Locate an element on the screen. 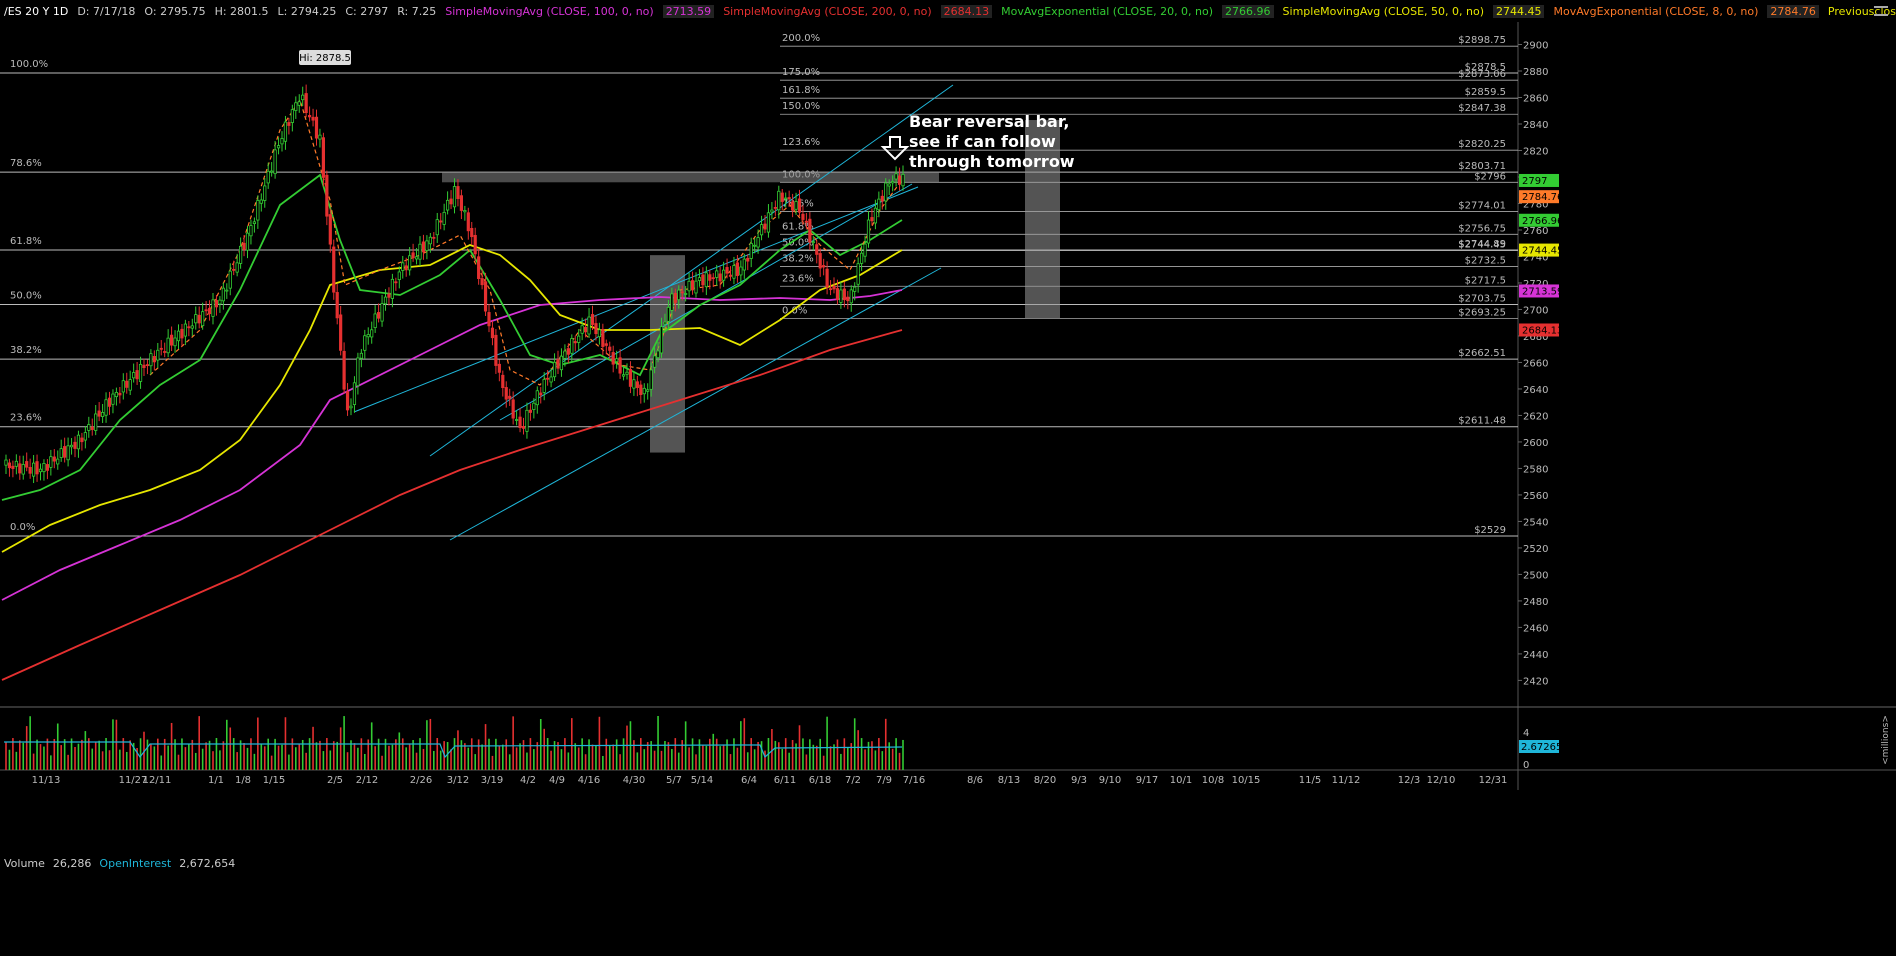 The width and height of the screenshot is (1896, 956). y-tick-label: 2620 is located at coordinates (1535, 416).